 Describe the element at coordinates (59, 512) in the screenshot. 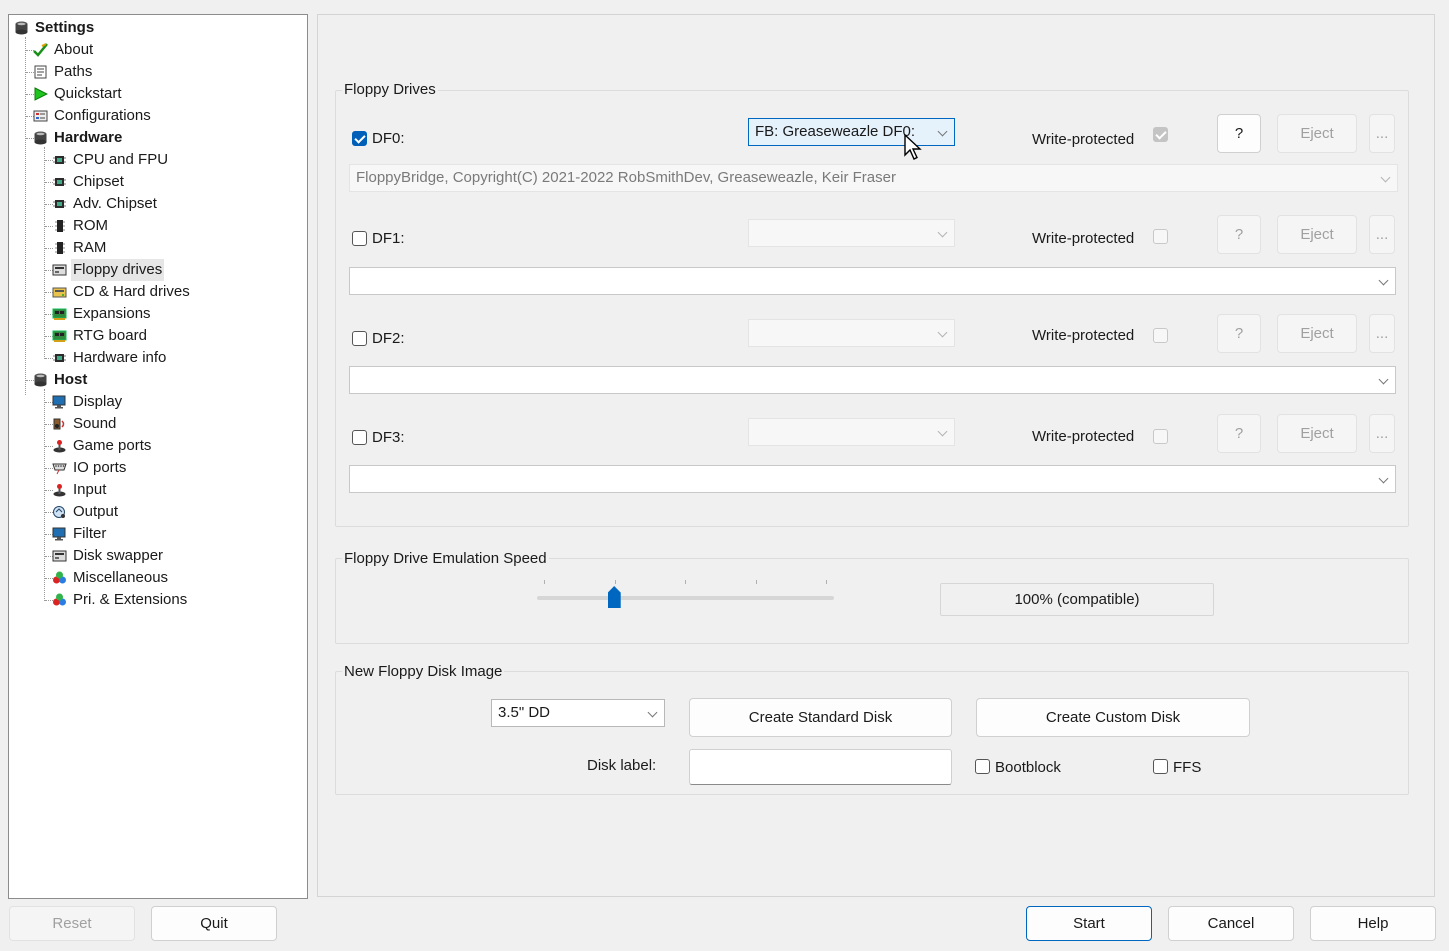

I see `output-icon` at that location.